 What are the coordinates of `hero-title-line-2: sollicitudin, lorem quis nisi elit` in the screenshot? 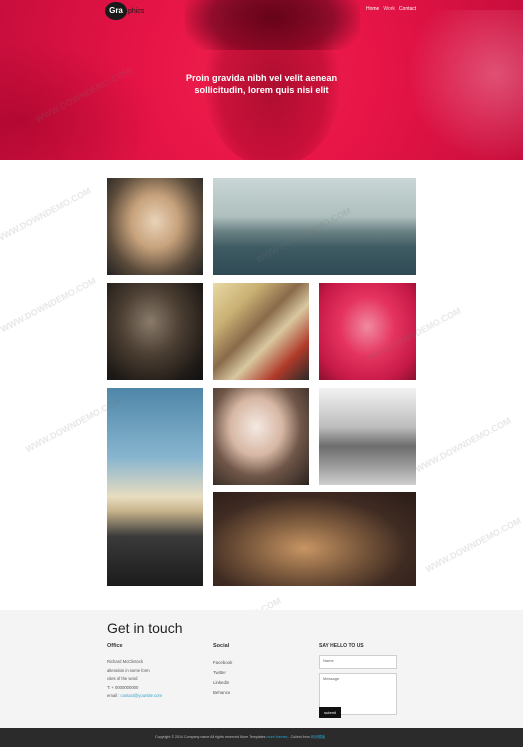 It's located at (261, 90).